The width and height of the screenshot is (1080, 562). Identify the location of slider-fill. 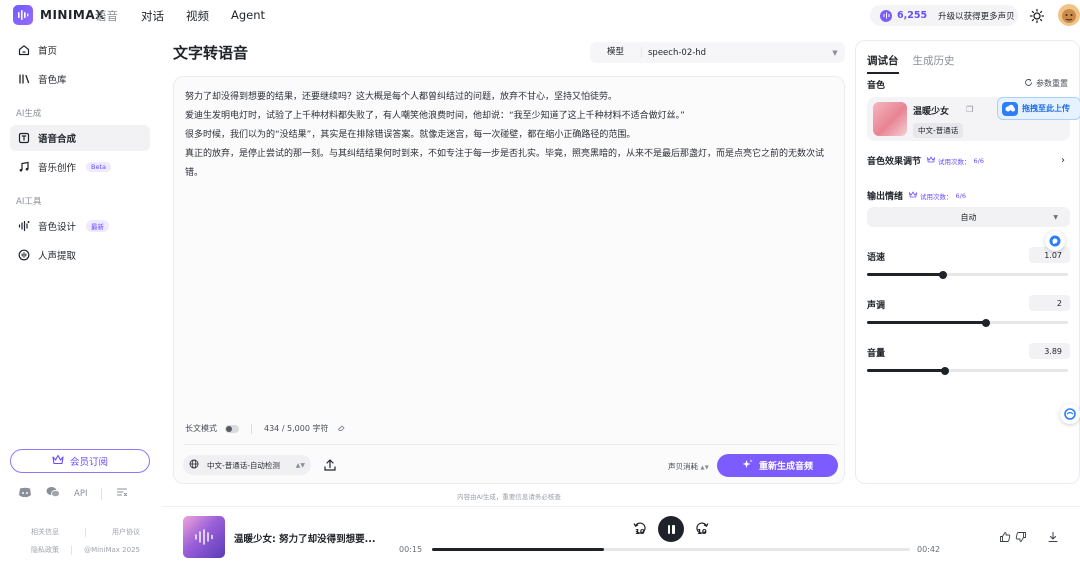
(906, 370).